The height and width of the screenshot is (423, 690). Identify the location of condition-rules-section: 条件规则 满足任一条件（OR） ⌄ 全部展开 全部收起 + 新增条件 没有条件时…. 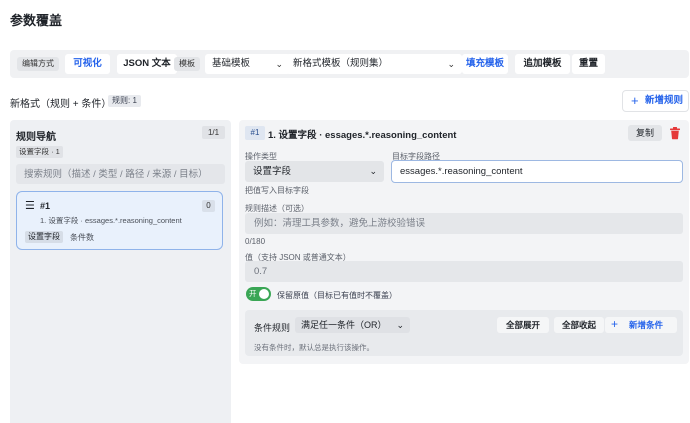
(464, 333).